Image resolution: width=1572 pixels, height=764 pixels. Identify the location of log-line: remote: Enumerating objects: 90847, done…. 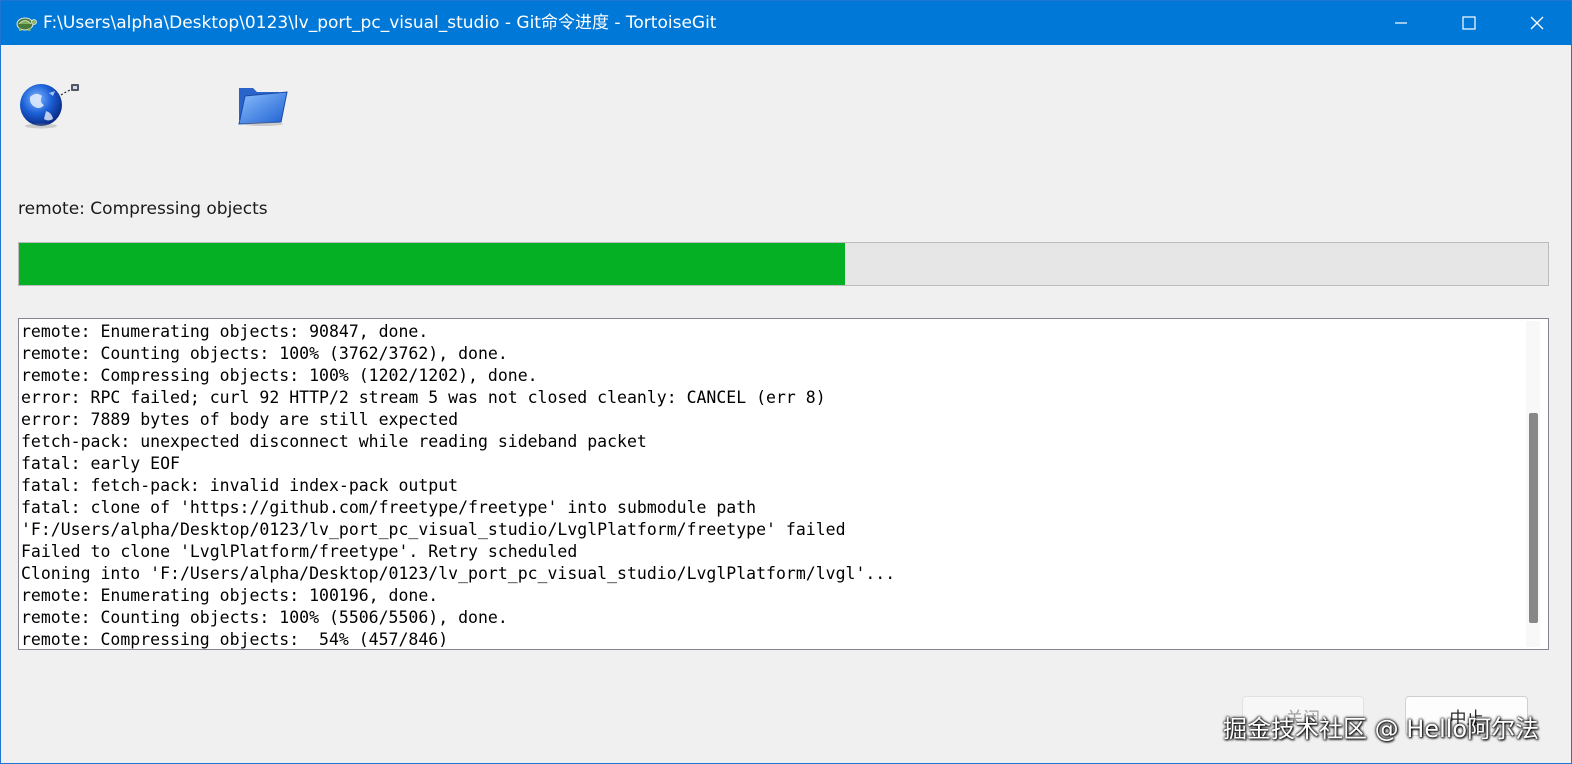
(225, 331).